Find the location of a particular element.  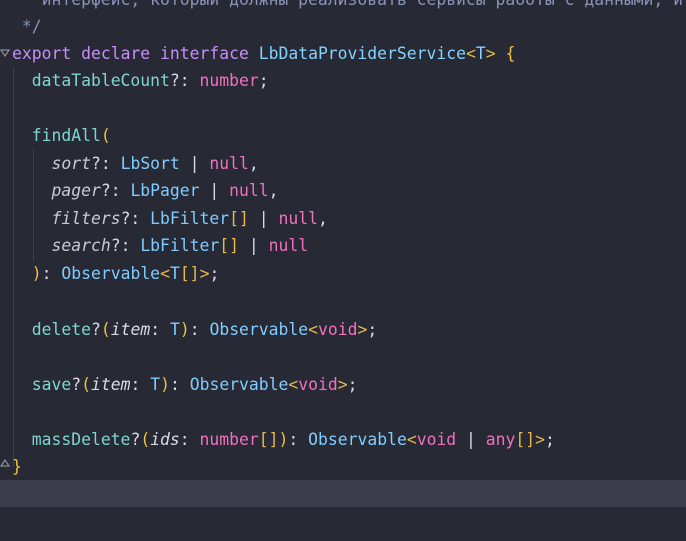

code-token: dataTableCount is located at coordinates (100, 80).